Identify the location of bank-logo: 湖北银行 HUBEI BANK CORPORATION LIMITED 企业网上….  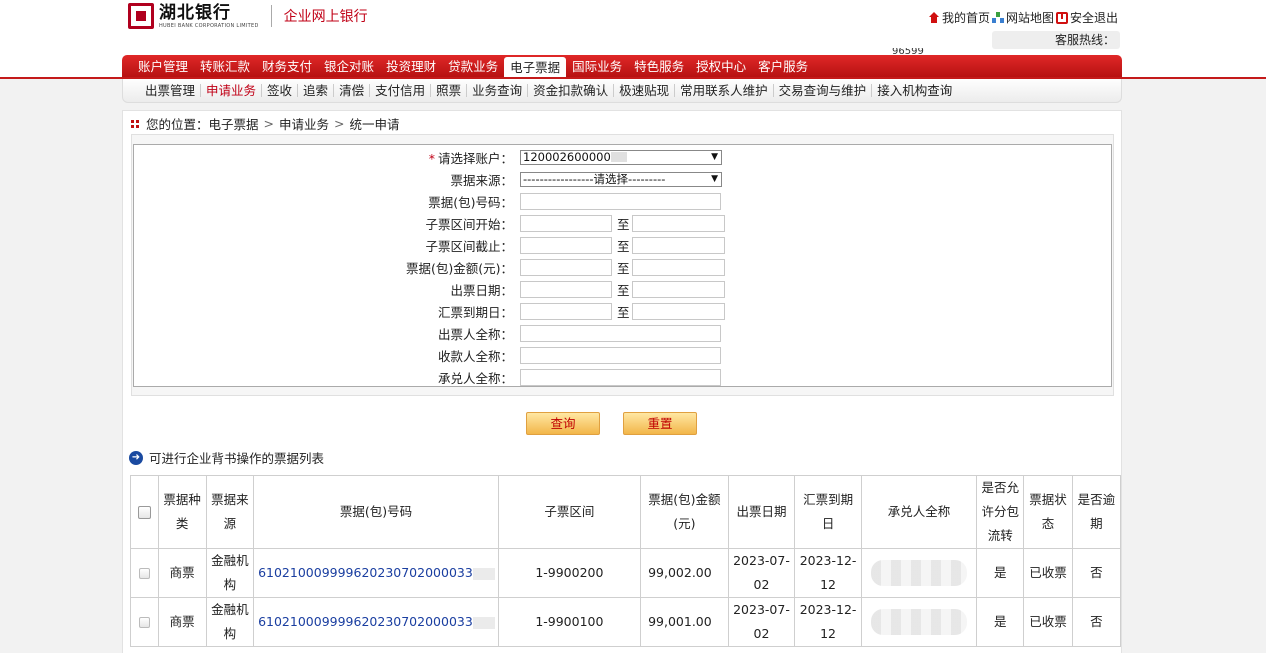
(248, 16).